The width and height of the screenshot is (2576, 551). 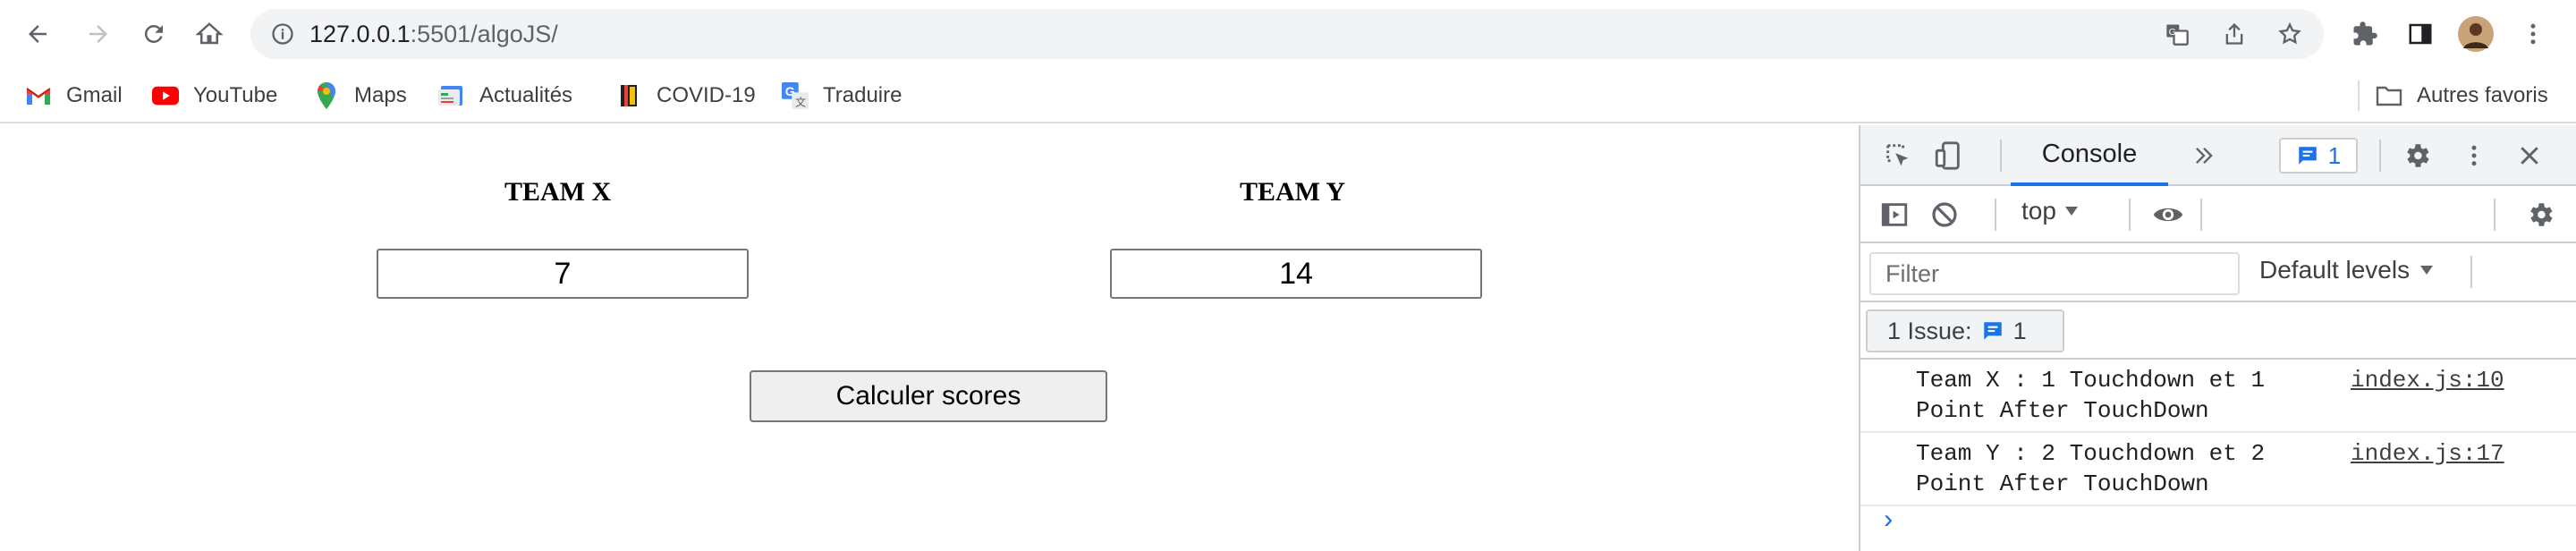 I want to click on console-source-link: index.js:17, so click(x=2427, y=453).